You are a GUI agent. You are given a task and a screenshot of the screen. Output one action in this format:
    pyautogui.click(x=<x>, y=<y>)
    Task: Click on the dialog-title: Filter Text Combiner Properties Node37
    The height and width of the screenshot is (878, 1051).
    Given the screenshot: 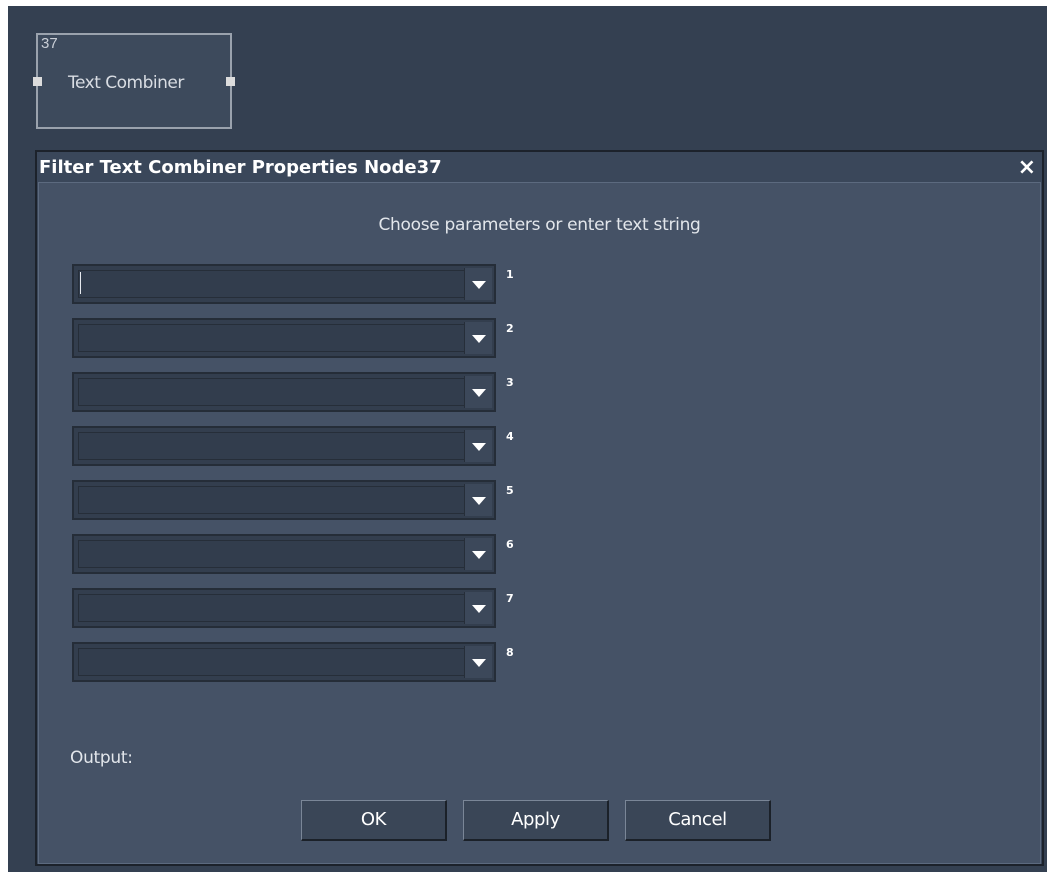 What is the action you would take?
    pyautogui.click(x=240, y=167)
    